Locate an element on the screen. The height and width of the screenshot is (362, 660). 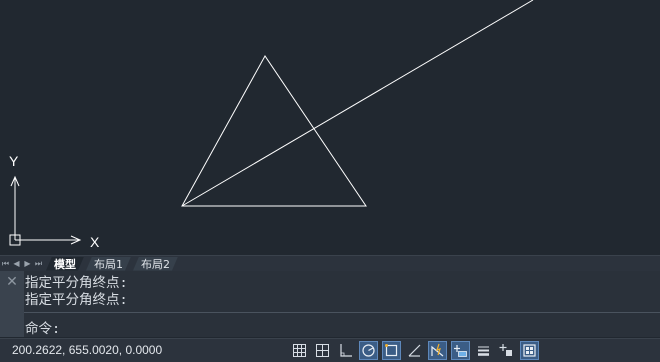
tab-model: 模型 is located at coordinates (65, 264).